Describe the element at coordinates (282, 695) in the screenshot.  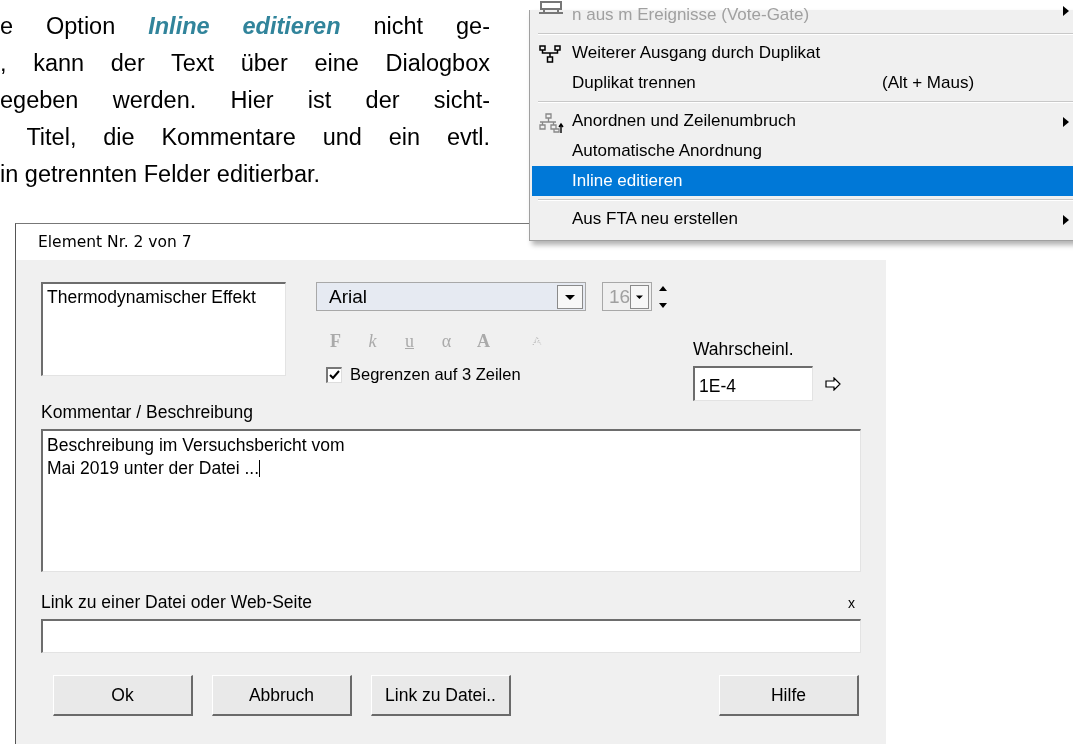
I see `dialog-button: Abbruch` at that location.